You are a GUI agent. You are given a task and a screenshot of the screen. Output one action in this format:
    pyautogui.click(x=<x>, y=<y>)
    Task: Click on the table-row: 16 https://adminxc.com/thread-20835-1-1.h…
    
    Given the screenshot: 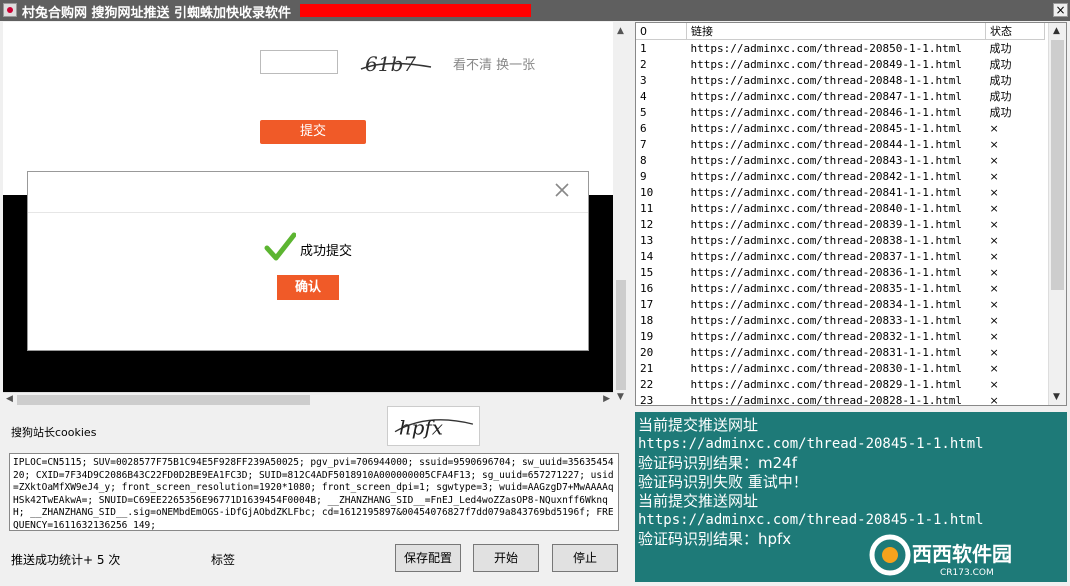 What is the action you would take?
    pyautogui.click(x=840, y=288)
    